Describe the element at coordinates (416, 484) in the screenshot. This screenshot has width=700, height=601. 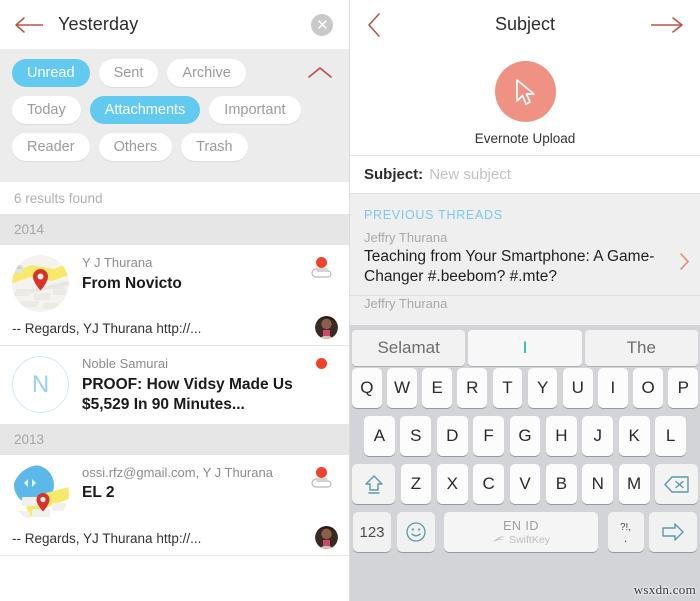
I see `key-z: Z` at that location.